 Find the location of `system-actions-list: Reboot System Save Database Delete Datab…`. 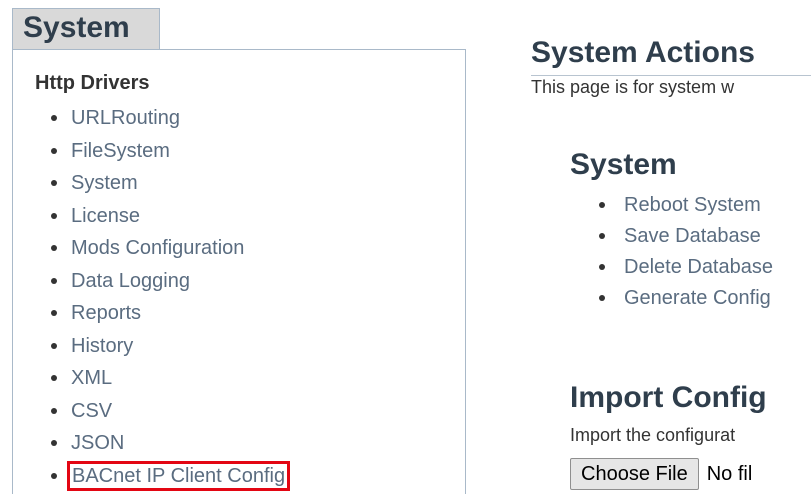

system-actions-list: Reboot System Save Database Delete Datab… is located at coordinates (686, 252).